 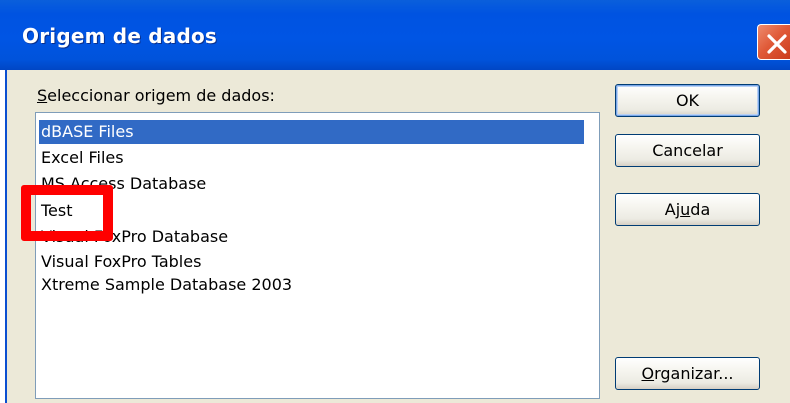 What do you see at coordinates (311, 132) in the screenshot?
I see `list-item-dbase-files: dBASE Files` at bounding box center [311, 132].